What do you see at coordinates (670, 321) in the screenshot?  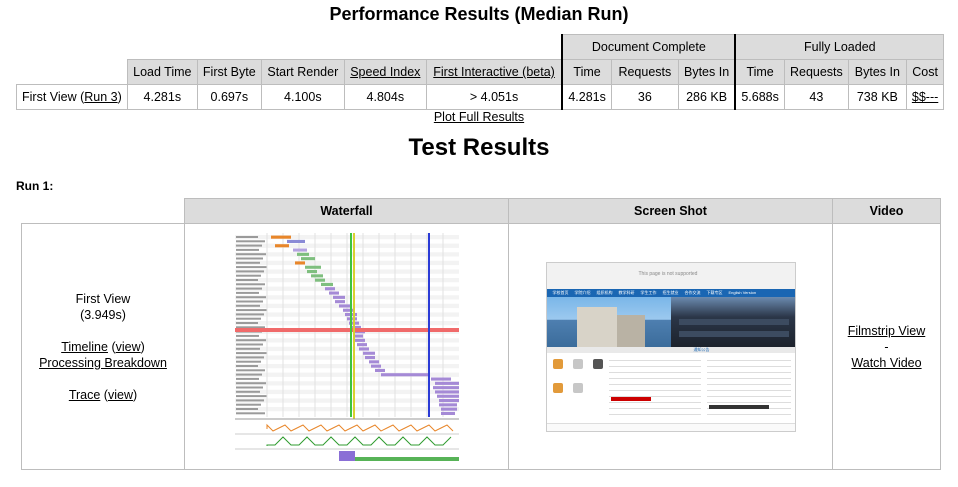 I see `screenshot-hero` at bounding box center [670, 321].